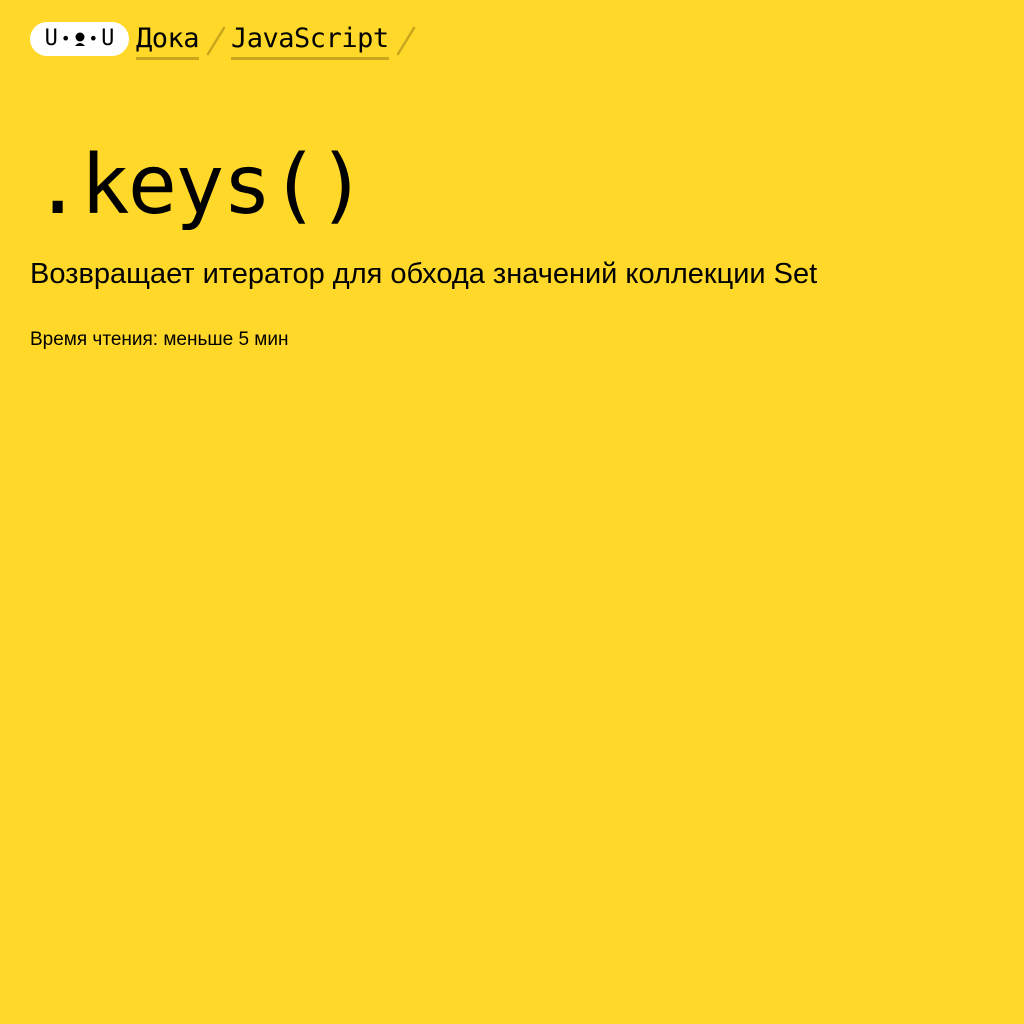  What do you see at coordinates (200, 185) in the screenshot?
I see `page-title: .keys()` at bounding box center [200, 185].